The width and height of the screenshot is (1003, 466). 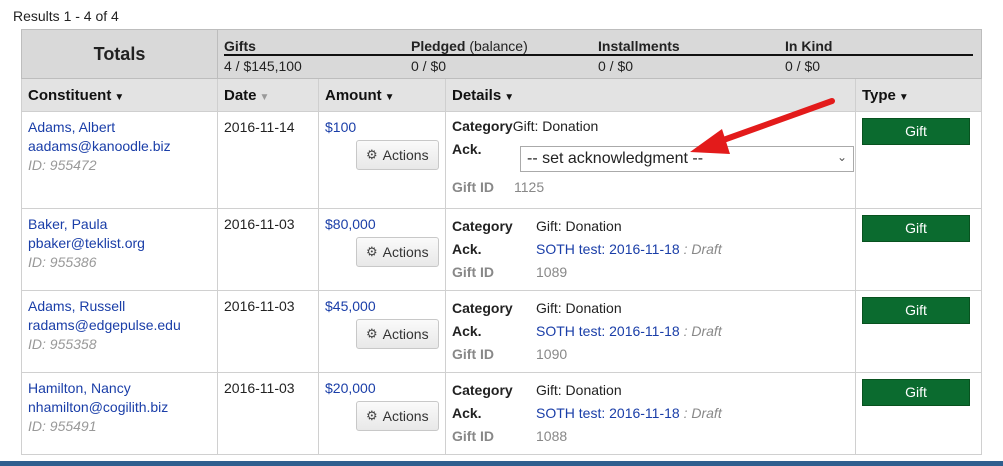 What do you see at coordinates (552, 354) in the screenshot?
I see `gift-id-value: 1090` at bounding box center [552, 354].